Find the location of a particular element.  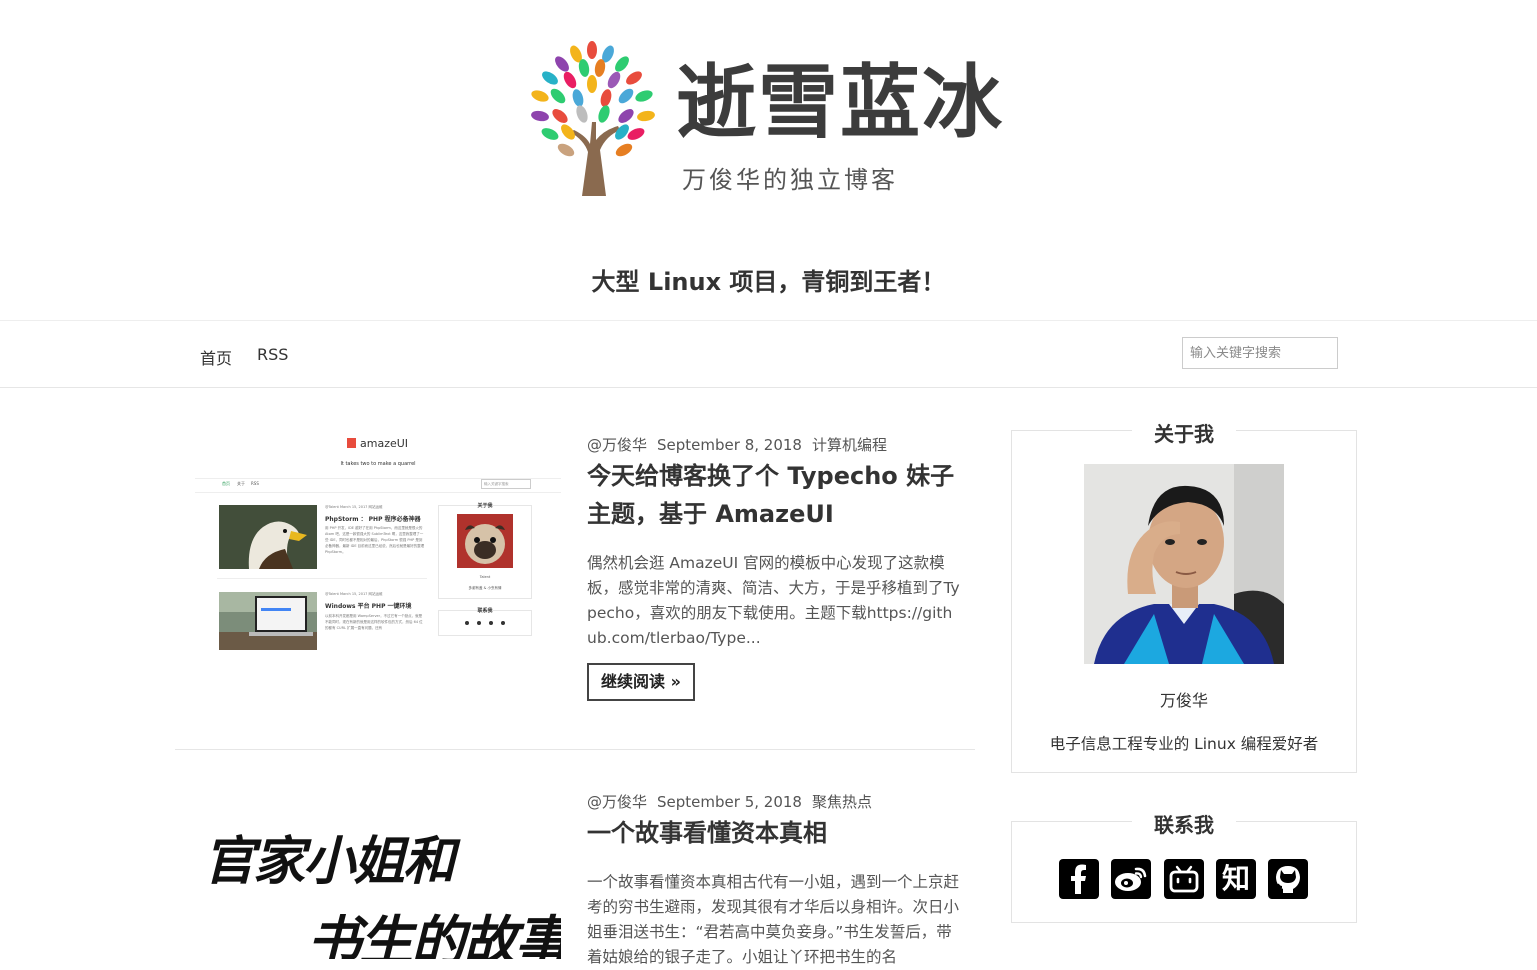

logo-subtitle: 万俊华的独立博客 is located at coordinates (790, 180).